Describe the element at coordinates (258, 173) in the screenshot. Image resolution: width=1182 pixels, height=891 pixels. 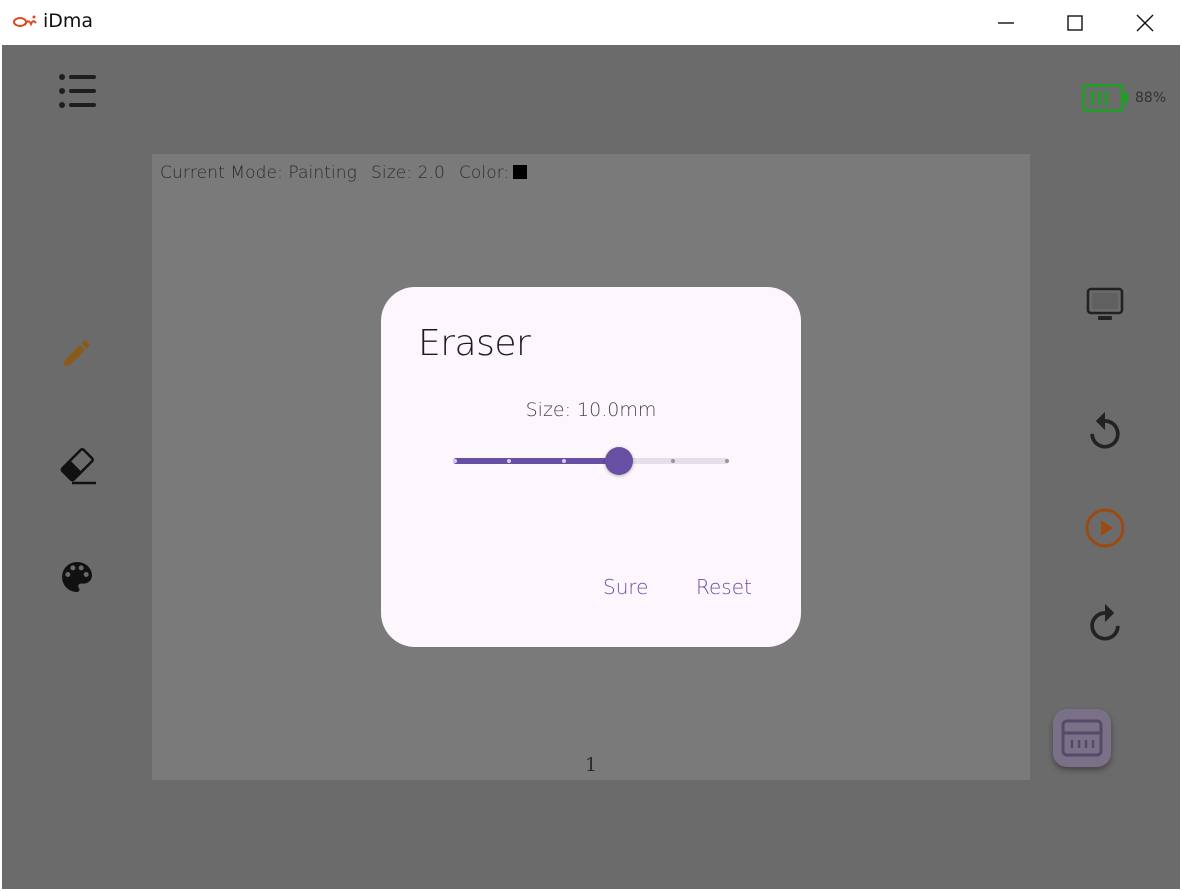
I see `mode-status: Current Mode: Painting` at that location.